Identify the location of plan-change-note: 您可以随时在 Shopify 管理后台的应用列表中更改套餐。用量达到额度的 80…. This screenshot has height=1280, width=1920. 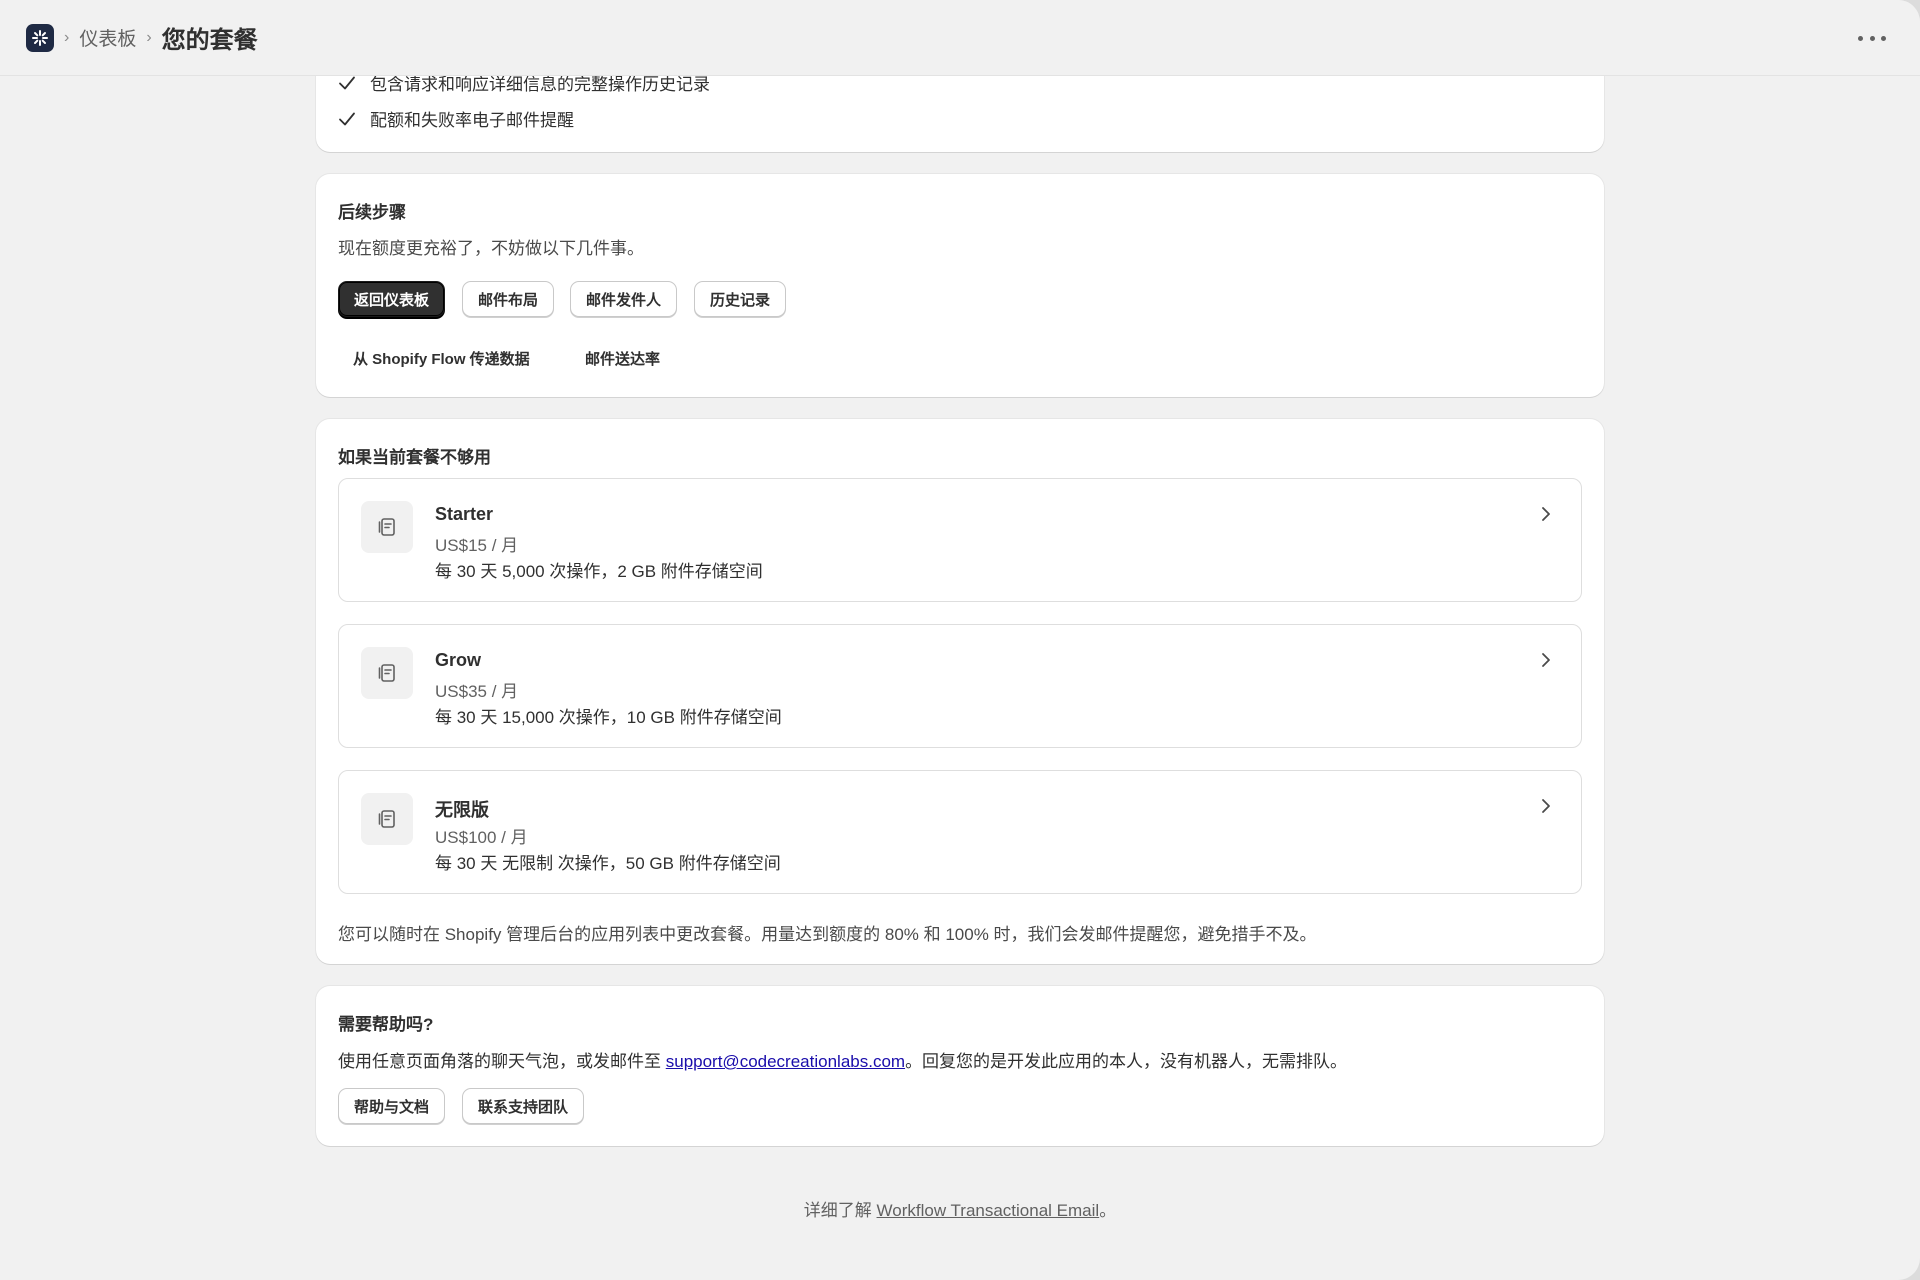
(827, 934).